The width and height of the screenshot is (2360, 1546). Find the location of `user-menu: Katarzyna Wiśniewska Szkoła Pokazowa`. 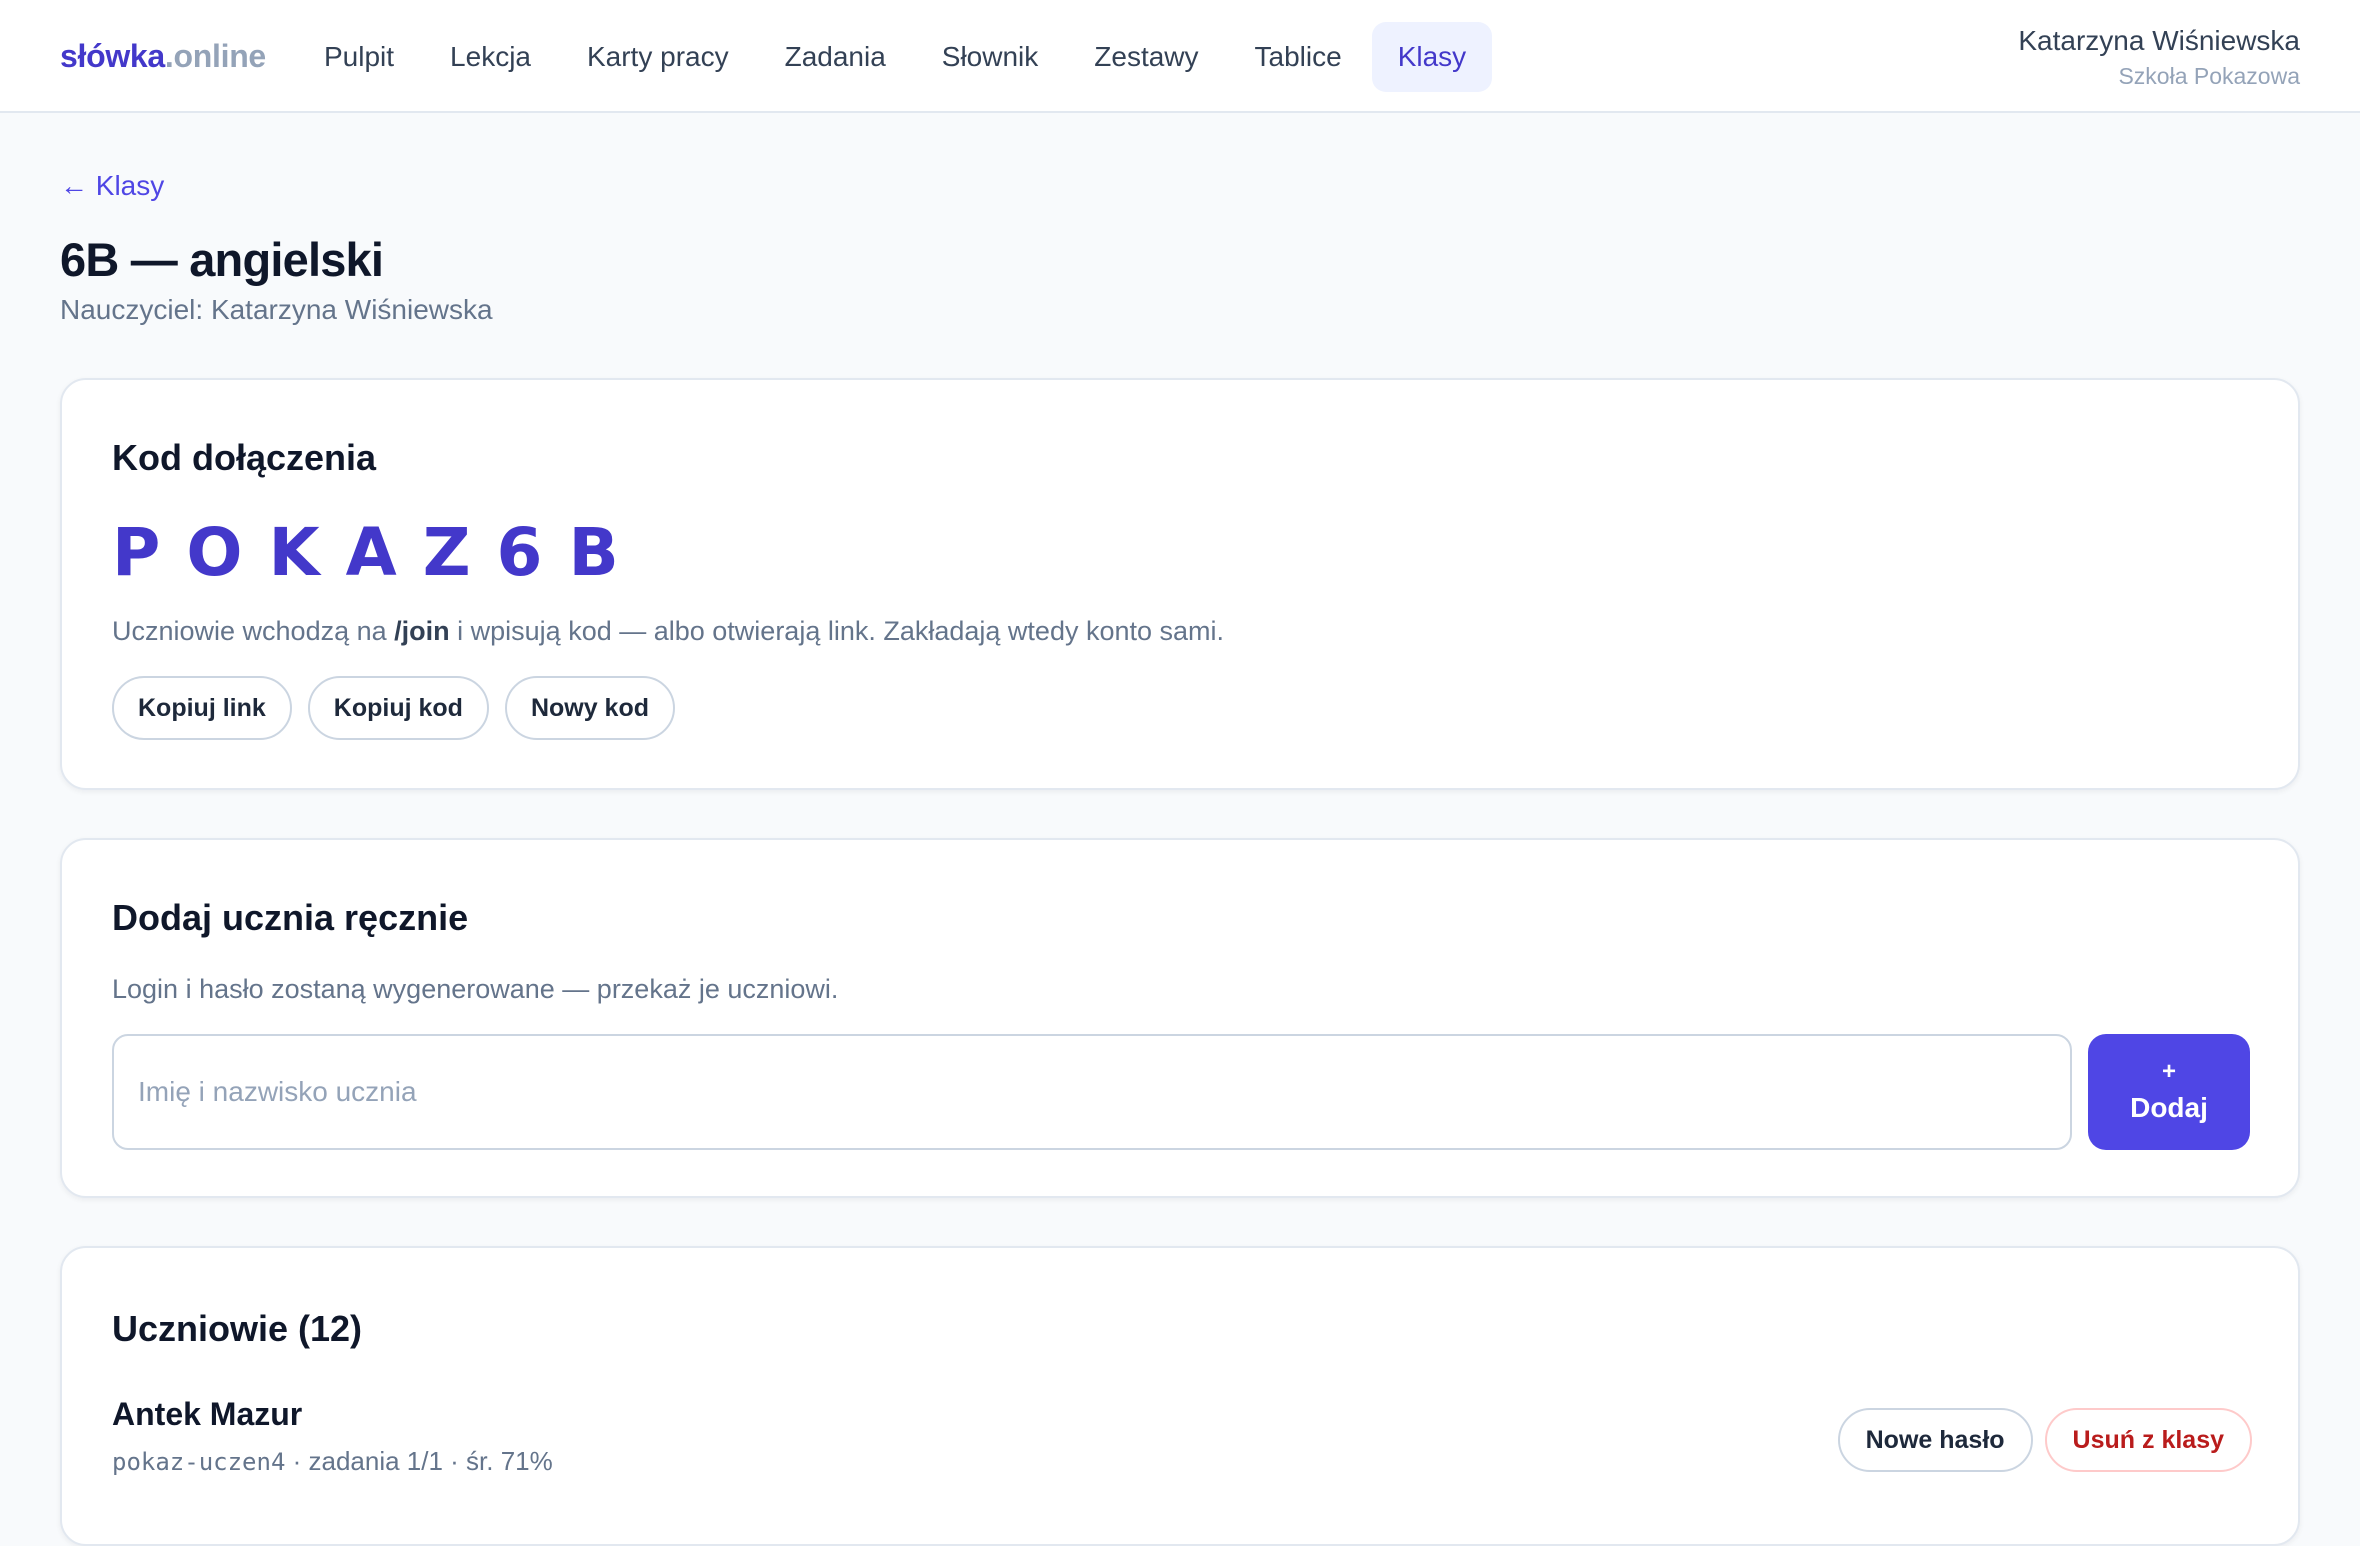

user-menu: Katarzyna Wiśniewska Szkoła Pokazowa is located at coordinates (2159, 57).